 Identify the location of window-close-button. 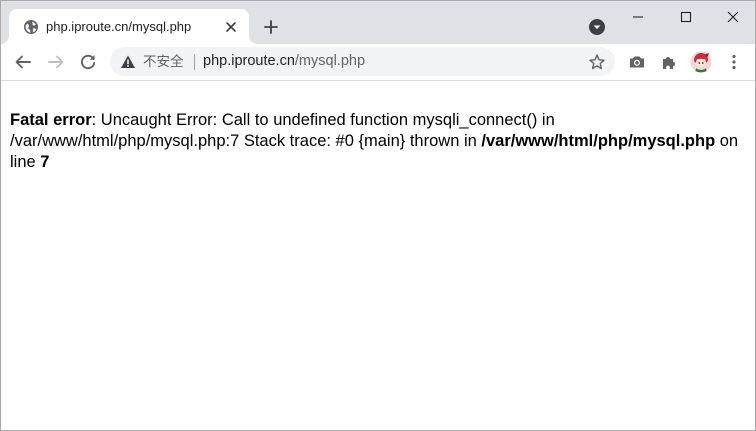
(733, 17).